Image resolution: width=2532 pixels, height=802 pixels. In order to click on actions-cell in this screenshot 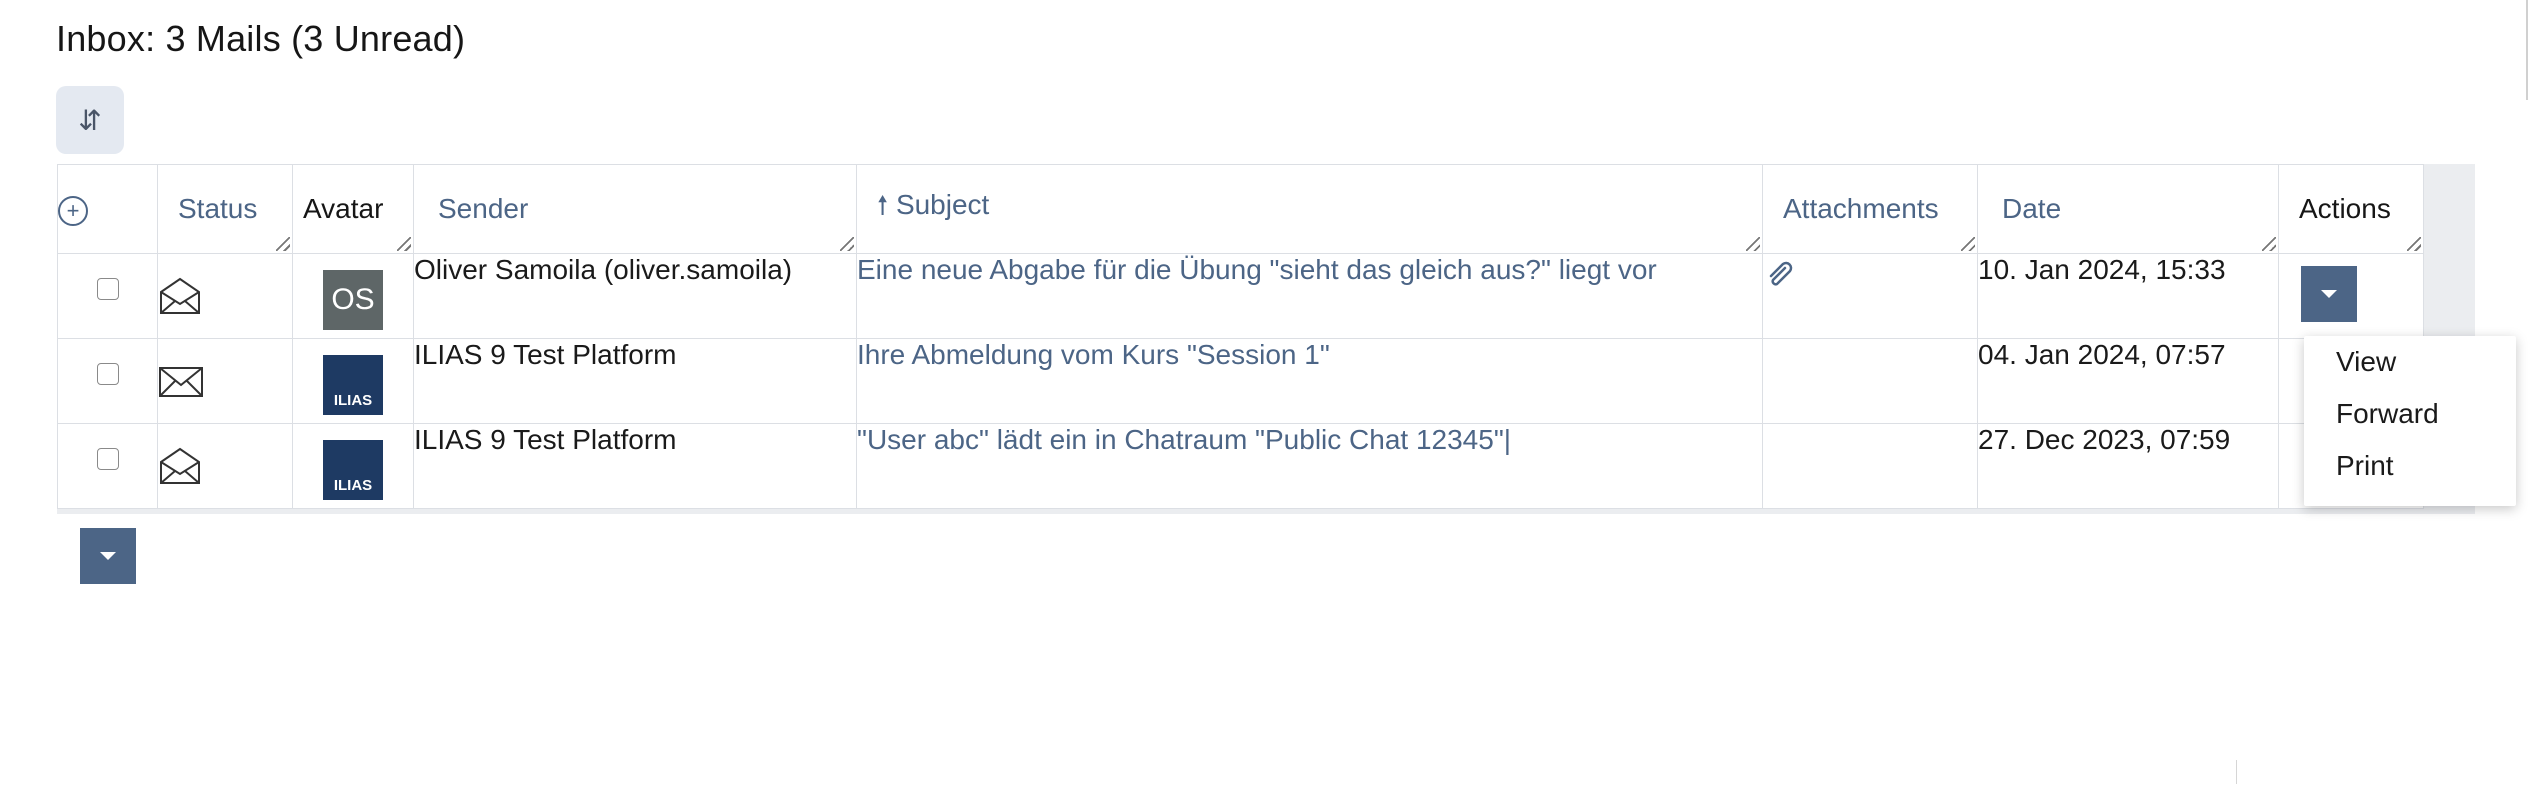, I will do `click(2351, 296)`.